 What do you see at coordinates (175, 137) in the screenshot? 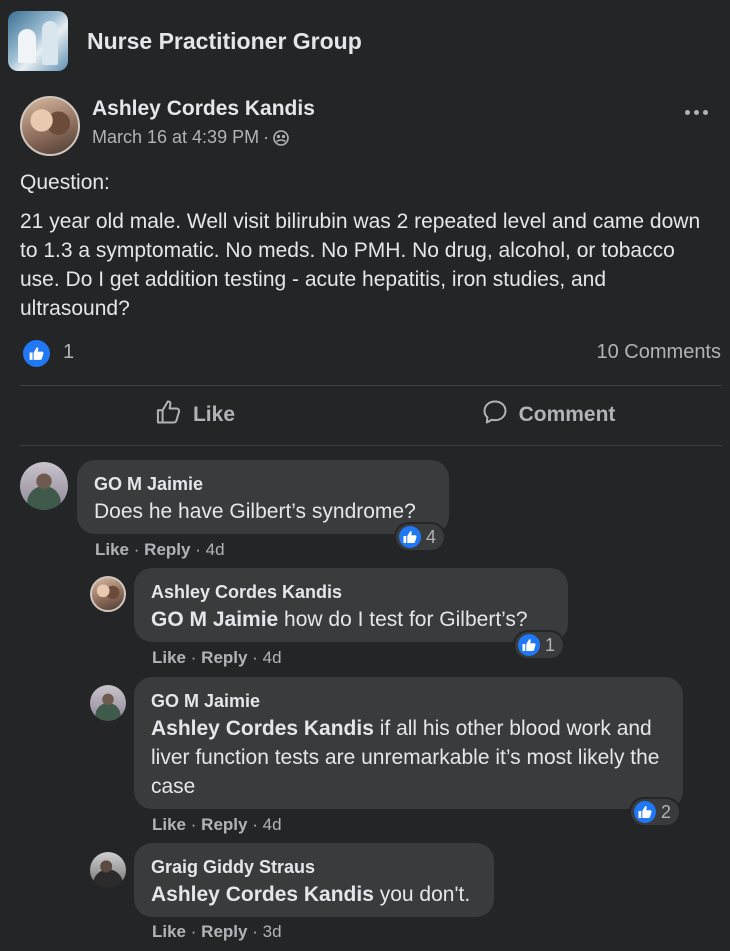
I see `post-timestamp: March 16 at 4:39 PM` at bounding box center [175, 137].